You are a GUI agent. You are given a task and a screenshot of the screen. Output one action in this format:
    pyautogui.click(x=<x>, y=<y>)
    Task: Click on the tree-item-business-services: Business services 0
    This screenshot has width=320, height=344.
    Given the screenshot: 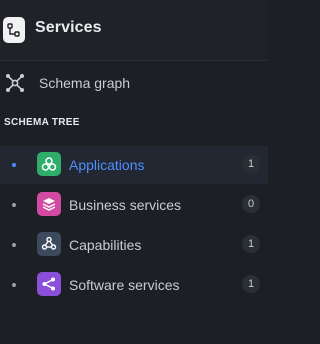 What is the action you would take?
    pyautogui.click(x=134, y=205)
    